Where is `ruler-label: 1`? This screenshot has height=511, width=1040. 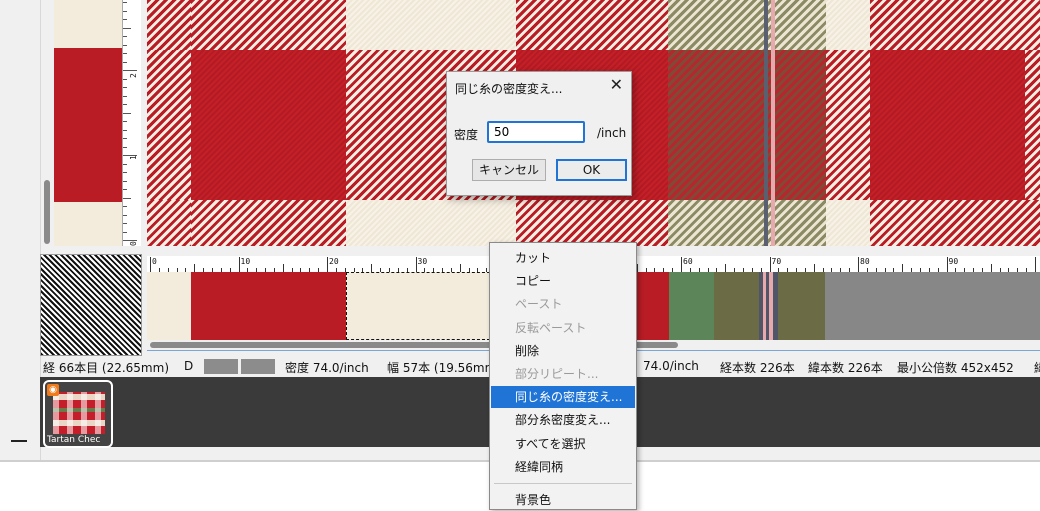 ruler-label: 1 is located at coordinates (133, 157).